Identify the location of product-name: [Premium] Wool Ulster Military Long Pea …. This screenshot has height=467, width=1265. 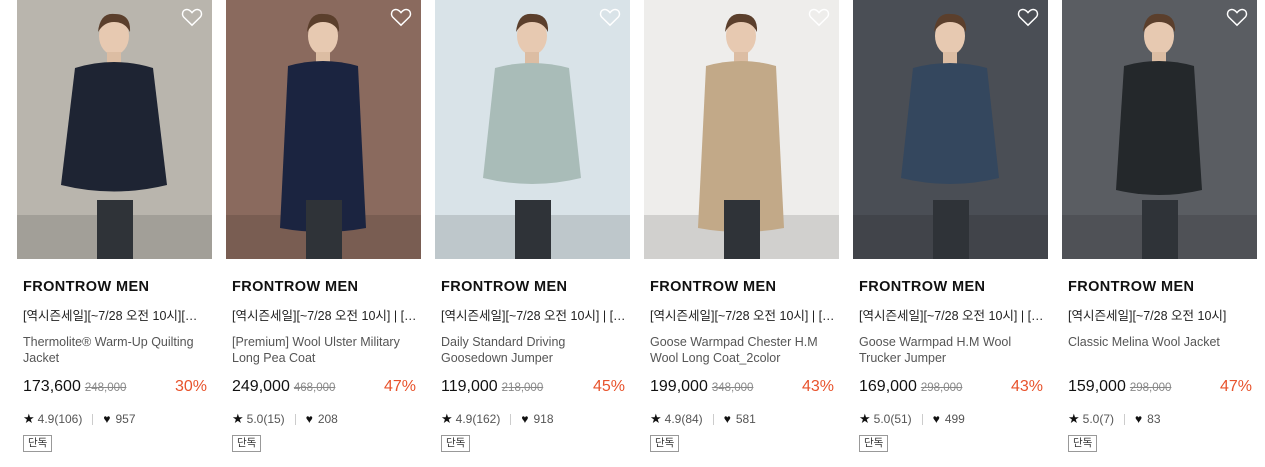
(323, 350).